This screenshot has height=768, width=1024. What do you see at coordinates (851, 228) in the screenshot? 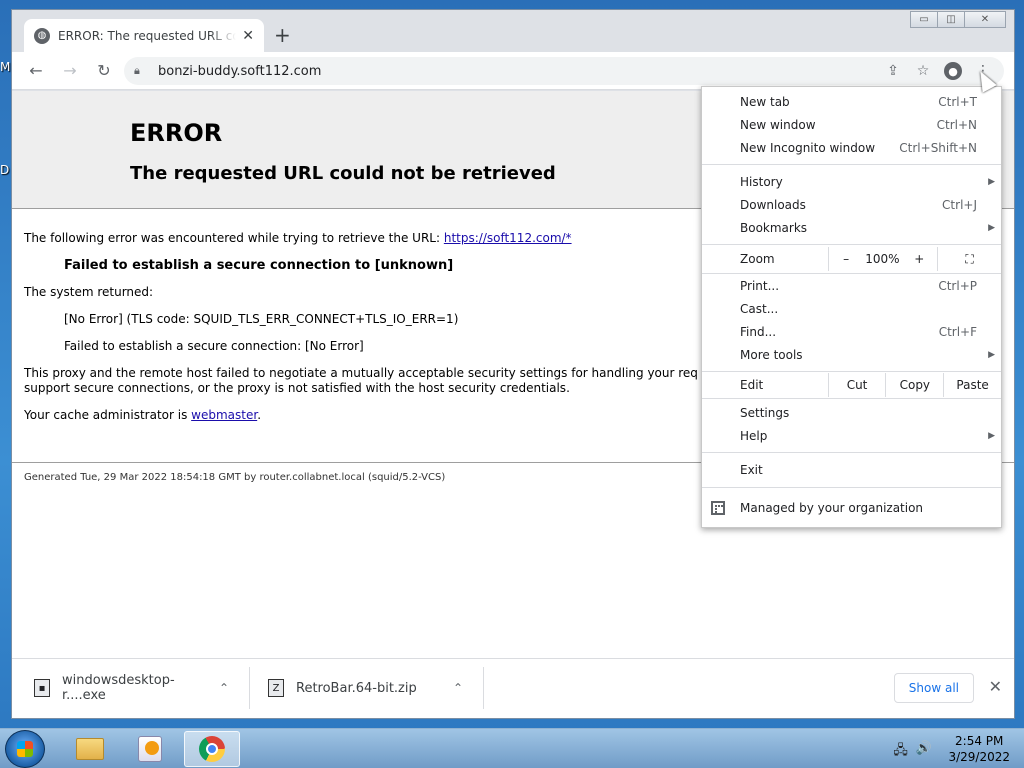
I see `menu-item-bookmarks: Bookmarks ▶` at bounding box center [851, 228].